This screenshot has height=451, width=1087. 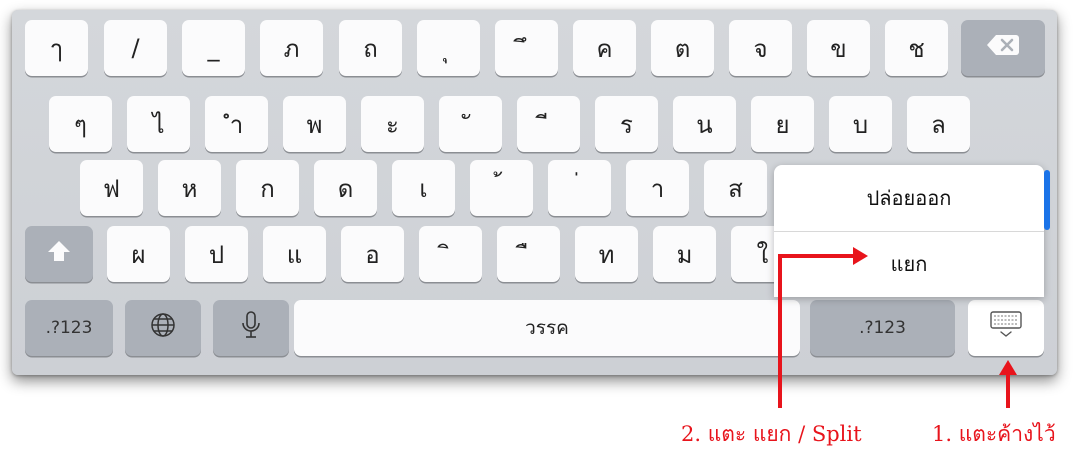 I want to click on split-arrow, so click(x=823, y=327).